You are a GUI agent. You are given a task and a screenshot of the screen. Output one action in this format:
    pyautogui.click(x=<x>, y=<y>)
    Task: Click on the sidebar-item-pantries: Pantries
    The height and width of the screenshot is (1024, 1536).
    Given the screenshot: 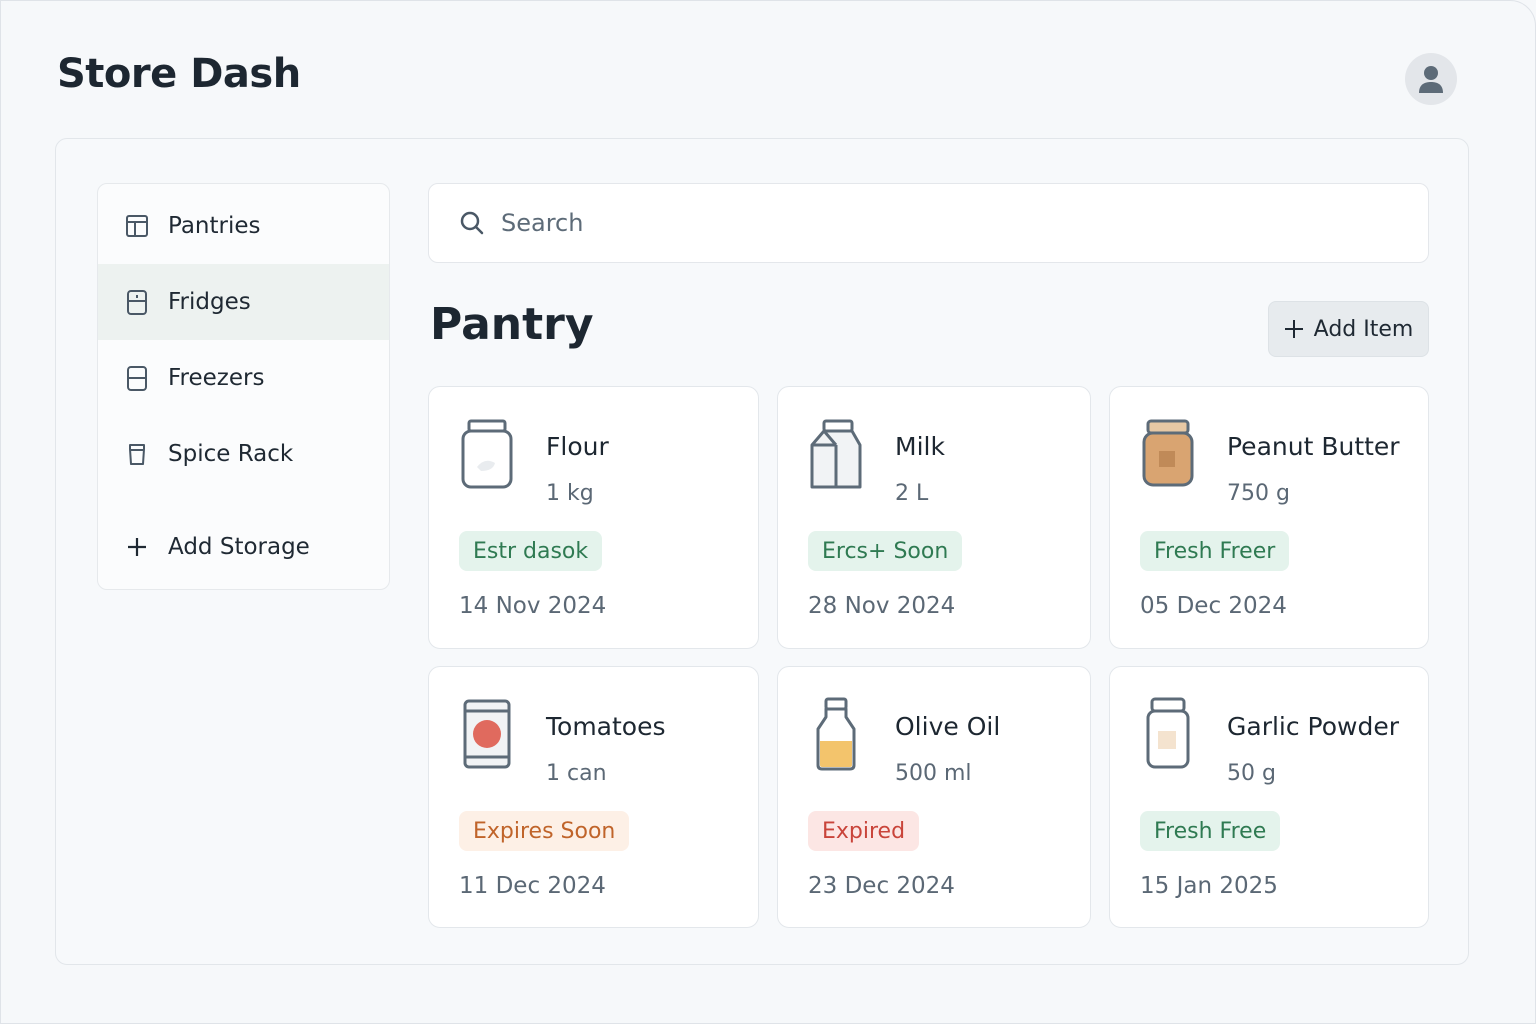 What is the action you would take?
    pyautogui.click(x=243, y=226)
    